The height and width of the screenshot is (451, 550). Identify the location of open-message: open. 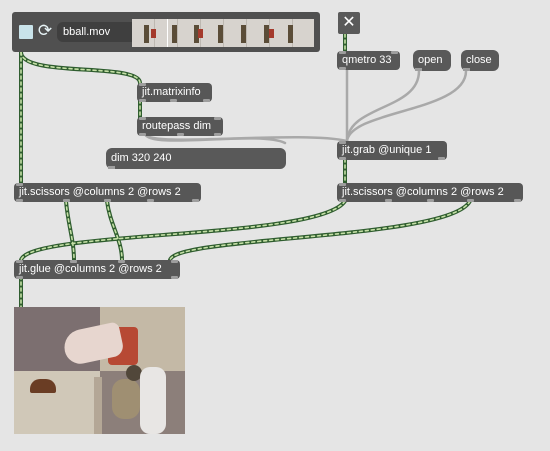
(432, 60).